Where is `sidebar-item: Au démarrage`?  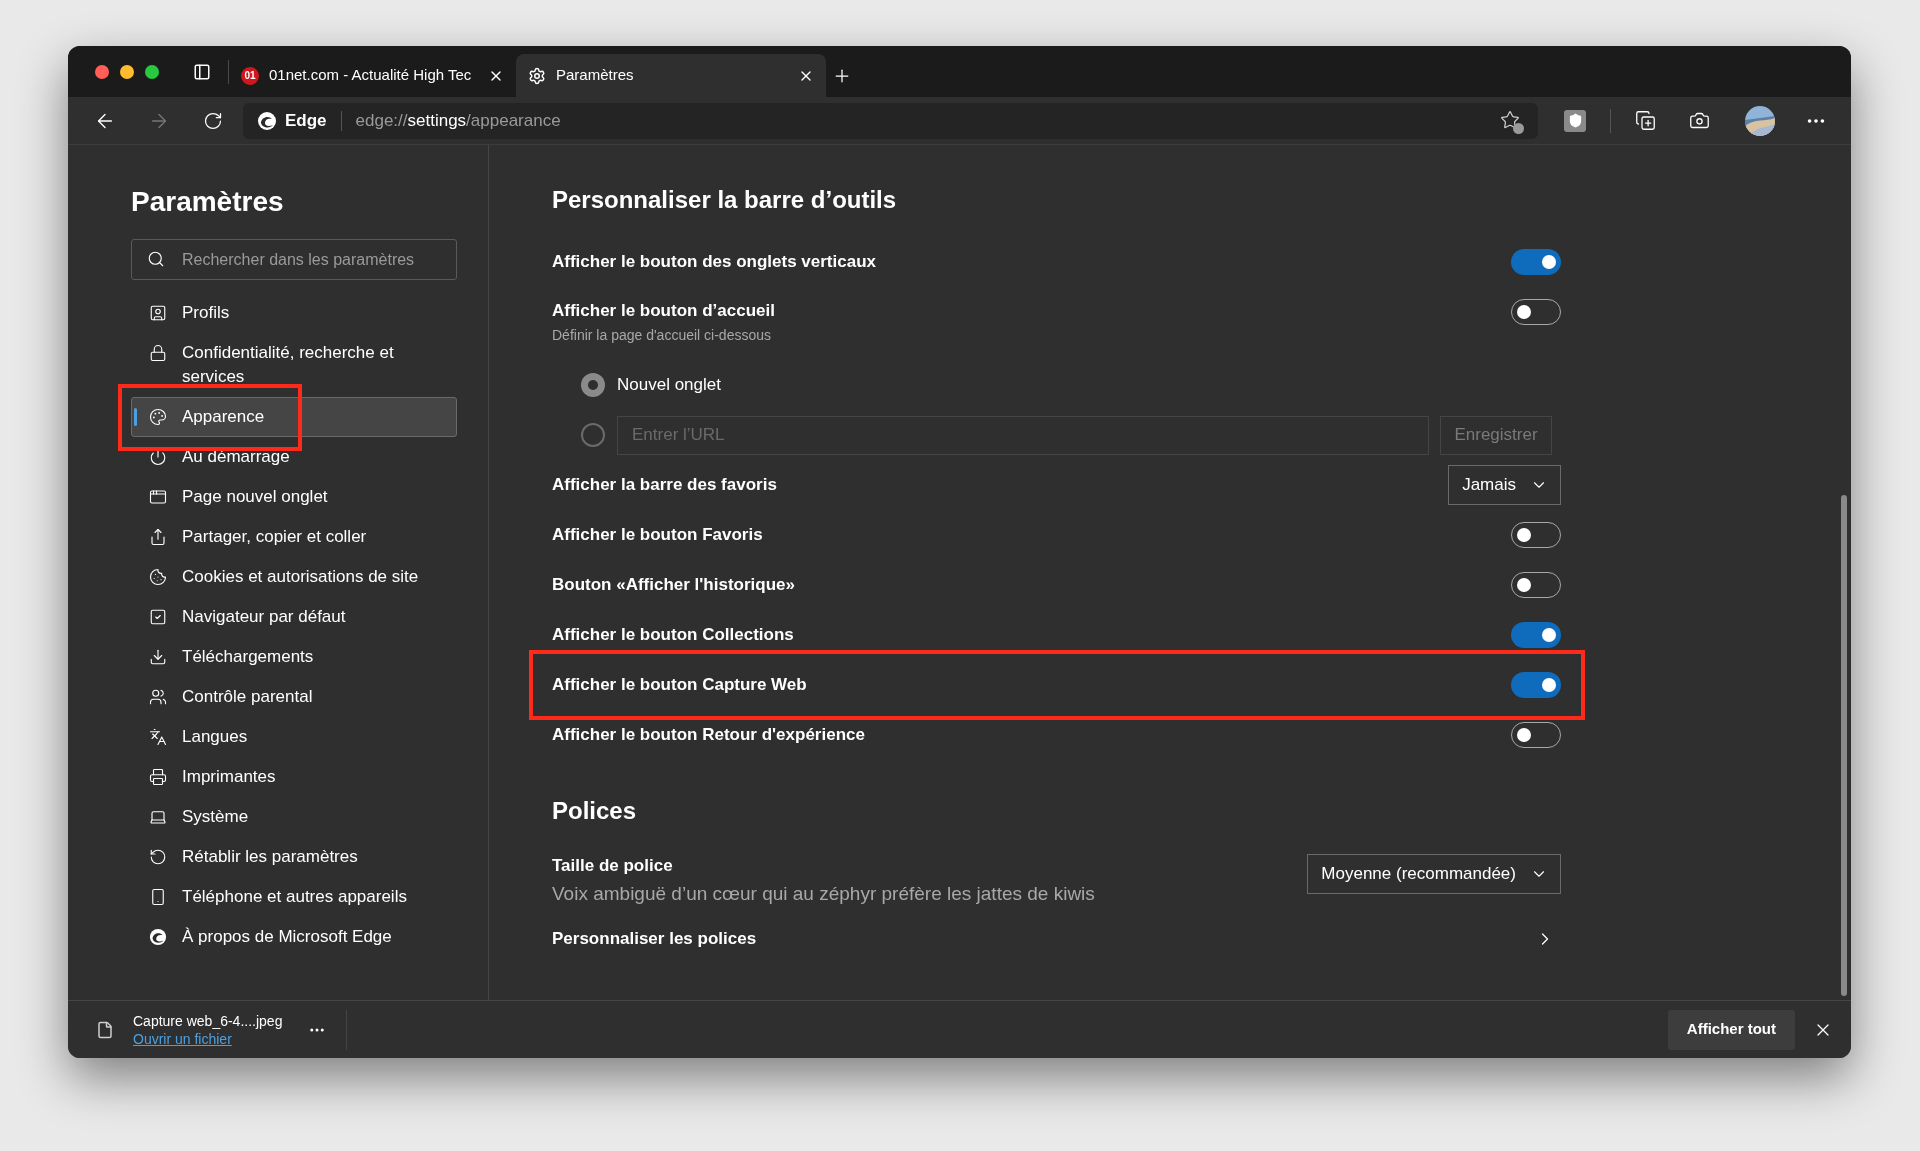 sidebar-item: Au démarrage is located at coordinates (294, 457).